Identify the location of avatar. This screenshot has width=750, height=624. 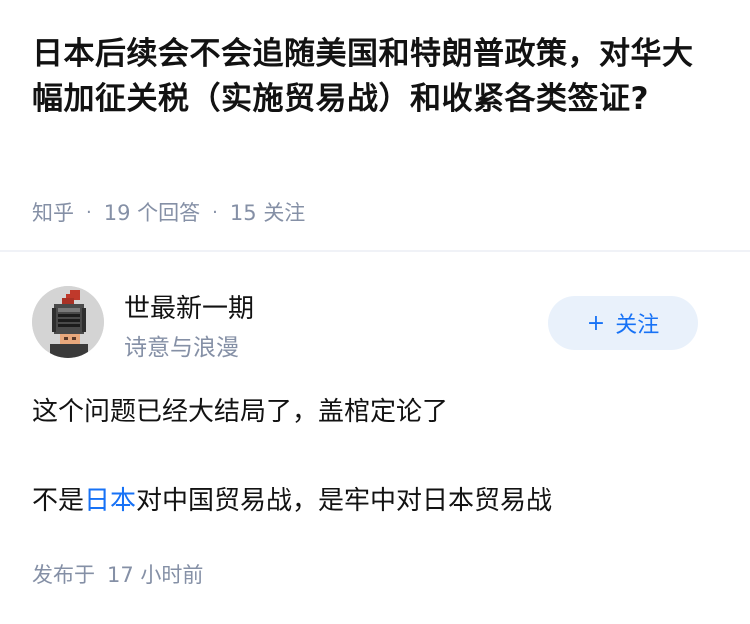
(68, 322).